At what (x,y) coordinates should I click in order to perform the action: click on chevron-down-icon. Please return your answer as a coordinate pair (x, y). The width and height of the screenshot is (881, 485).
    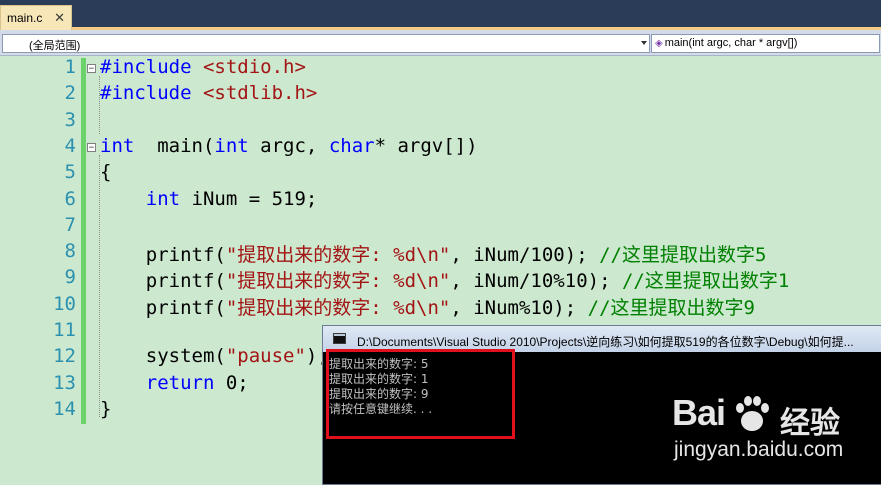
    Looking at the image, I should click on (644, 43).